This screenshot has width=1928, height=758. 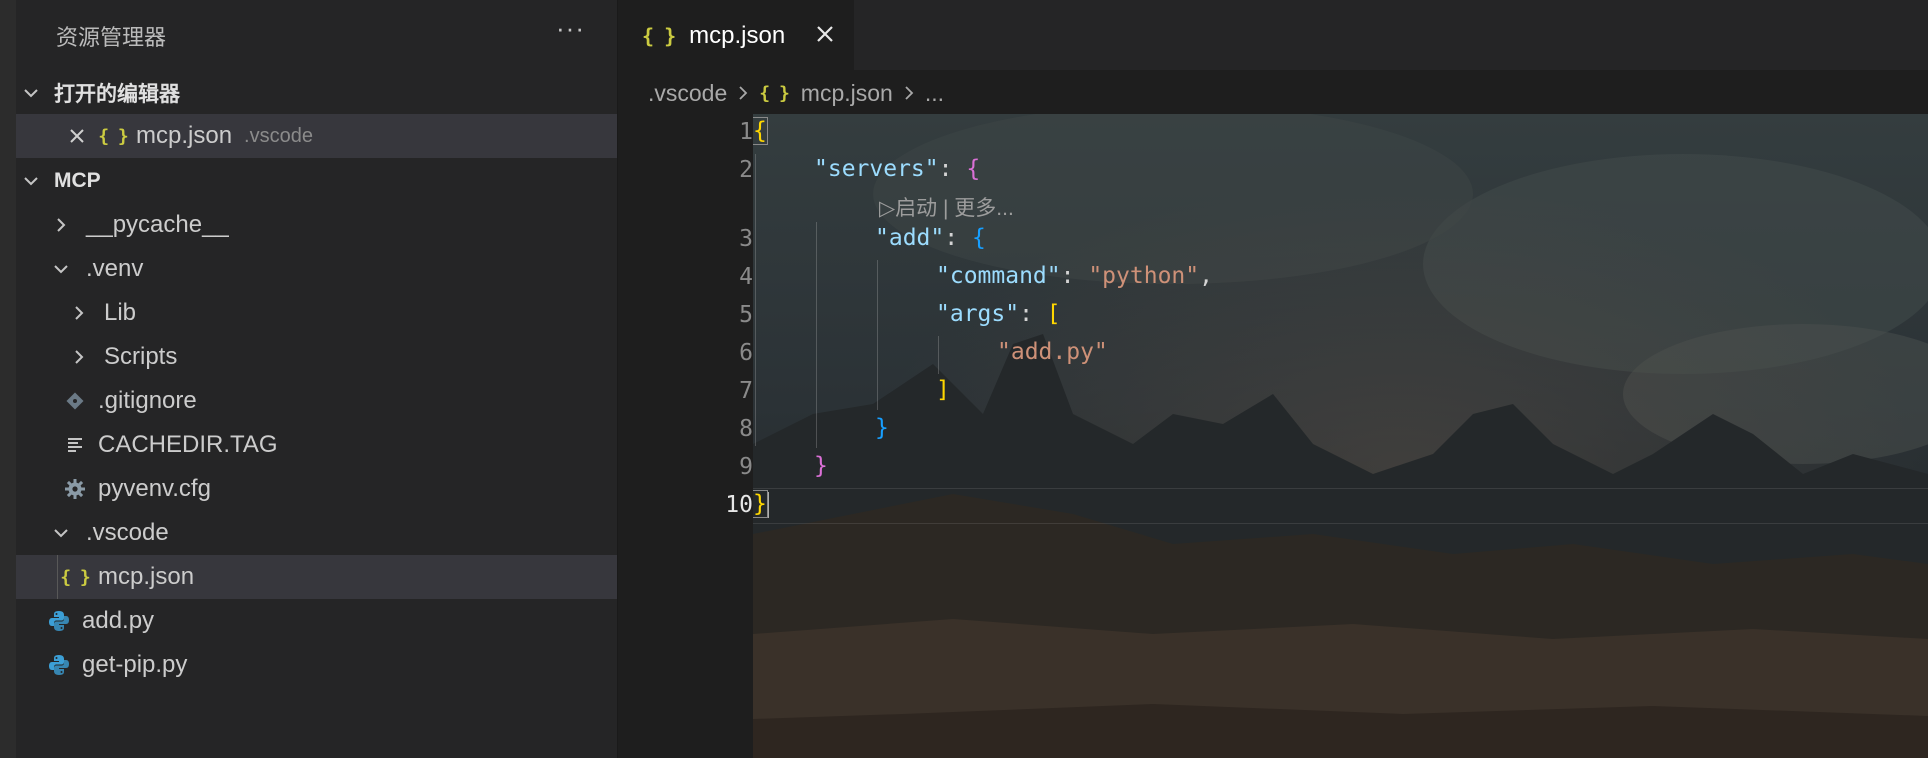 What do you see at coordinates (316, 665) in the screenshot?
I see `tree-item-get-pip: get-pip.py` at bounding box center [316, 665].